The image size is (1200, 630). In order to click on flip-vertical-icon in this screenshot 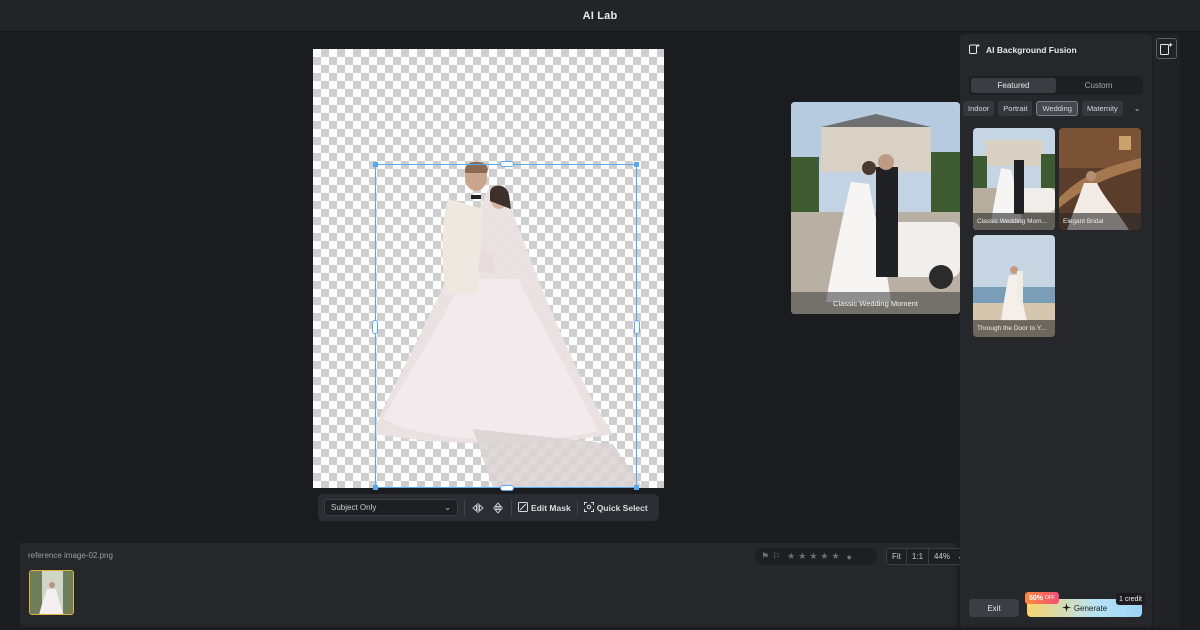, I will do `click(498, 508)`.